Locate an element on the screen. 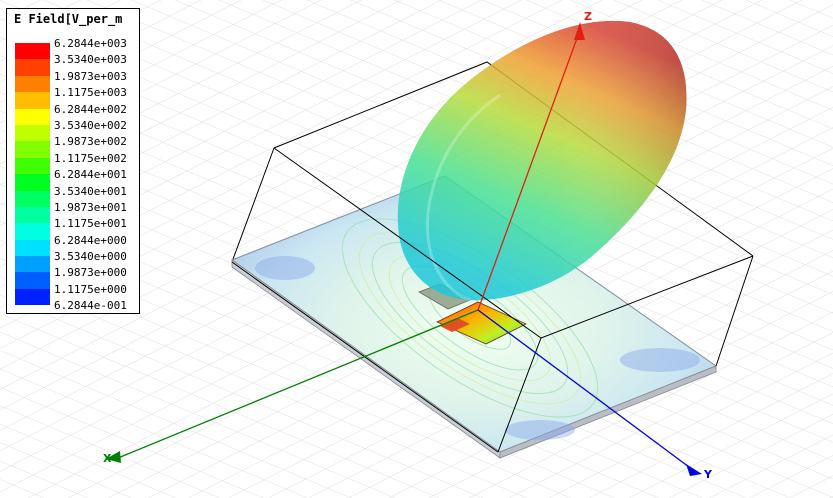  z-axis-label: Z is located at coordinates (588, 16).